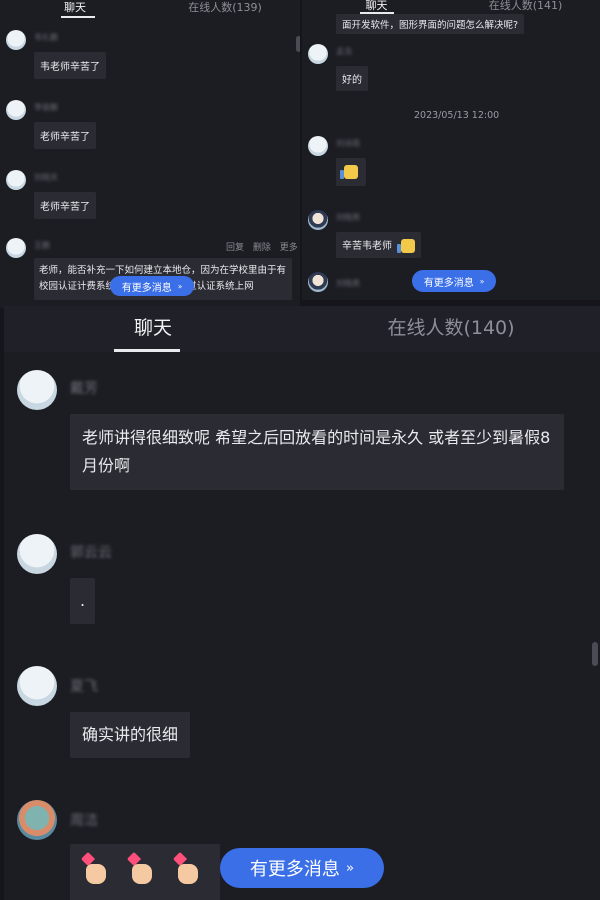  I want to click on message-bubble: 好的, so click(352, 78).